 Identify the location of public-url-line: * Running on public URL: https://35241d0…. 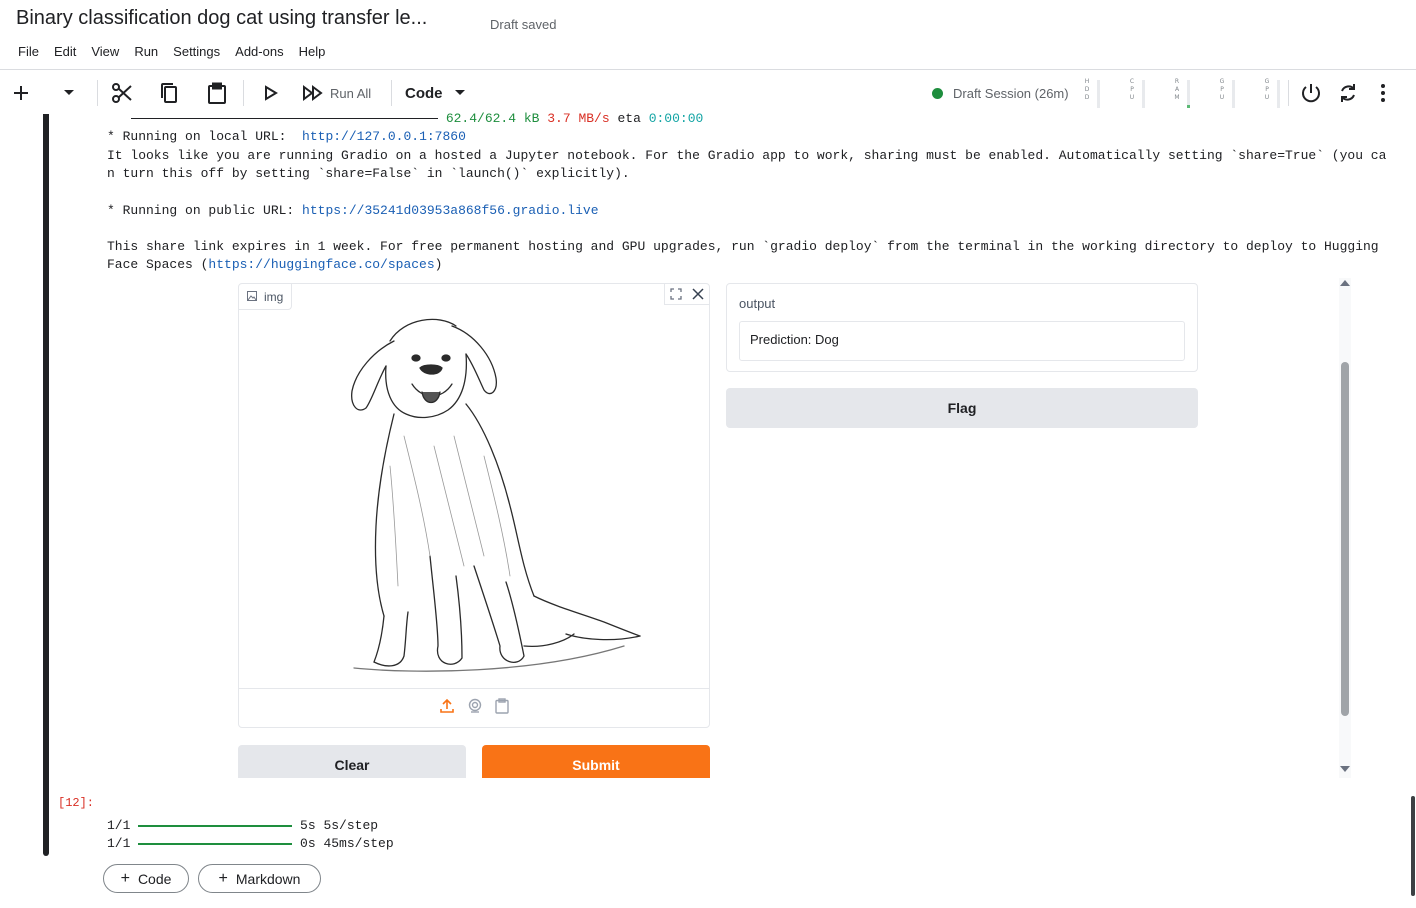
(353, 211).